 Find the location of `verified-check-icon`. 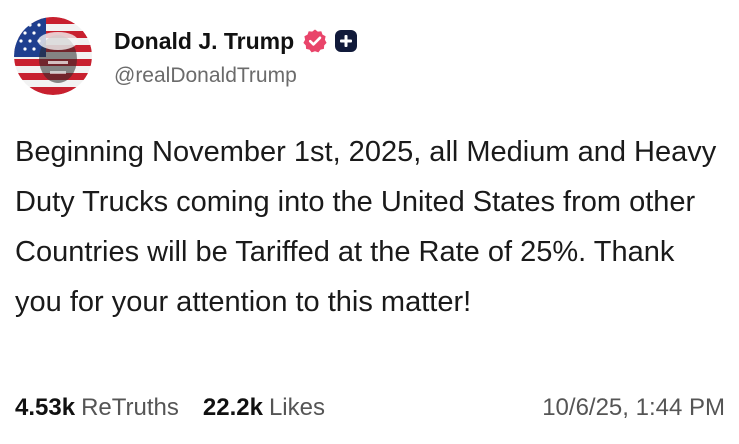

verified-check-icon is located at coordinates (315, 41).